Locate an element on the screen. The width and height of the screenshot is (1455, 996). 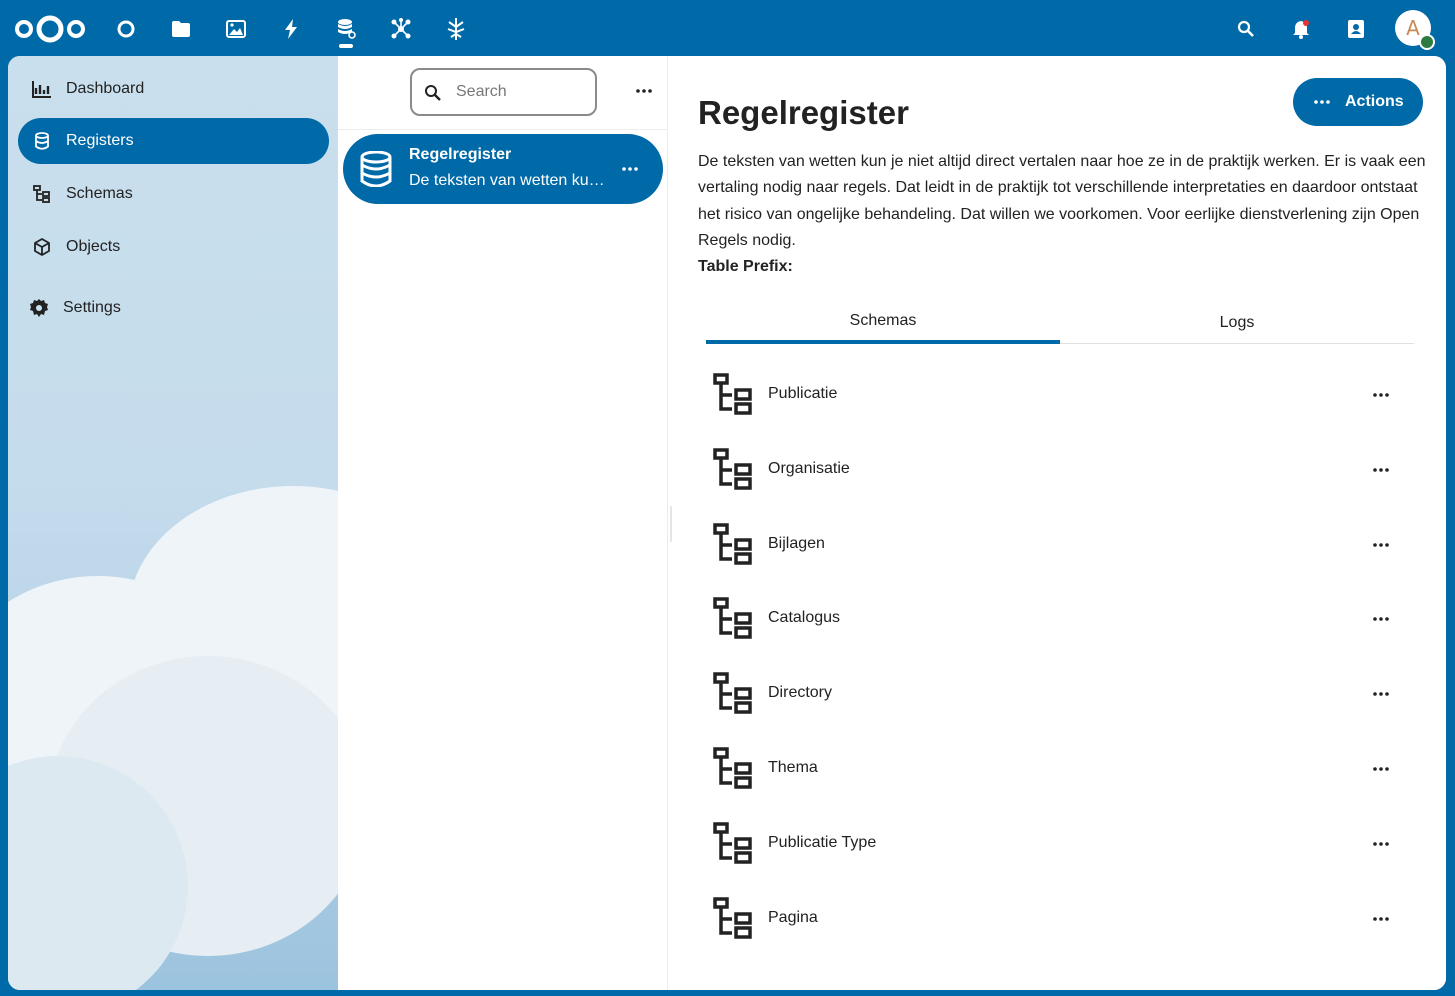
list-item-more-button is located at coordinates (630, 169).